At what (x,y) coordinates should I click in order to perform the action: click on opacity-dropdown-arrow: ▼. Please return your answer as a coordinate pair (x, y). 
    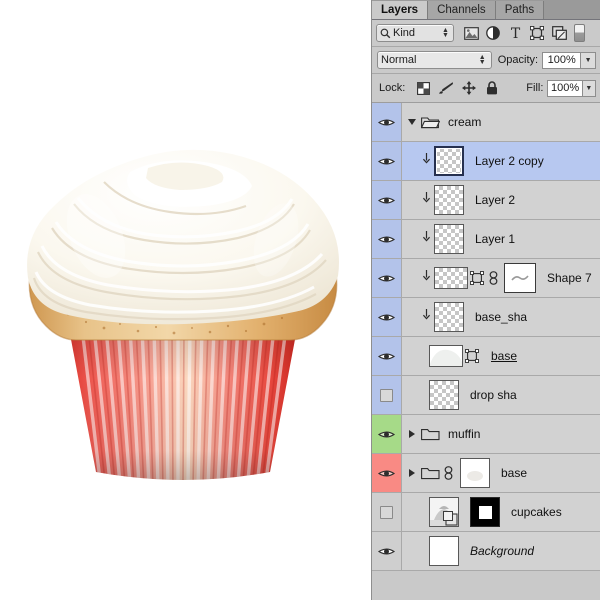
    Looking at the image, I should click on (588, 60).